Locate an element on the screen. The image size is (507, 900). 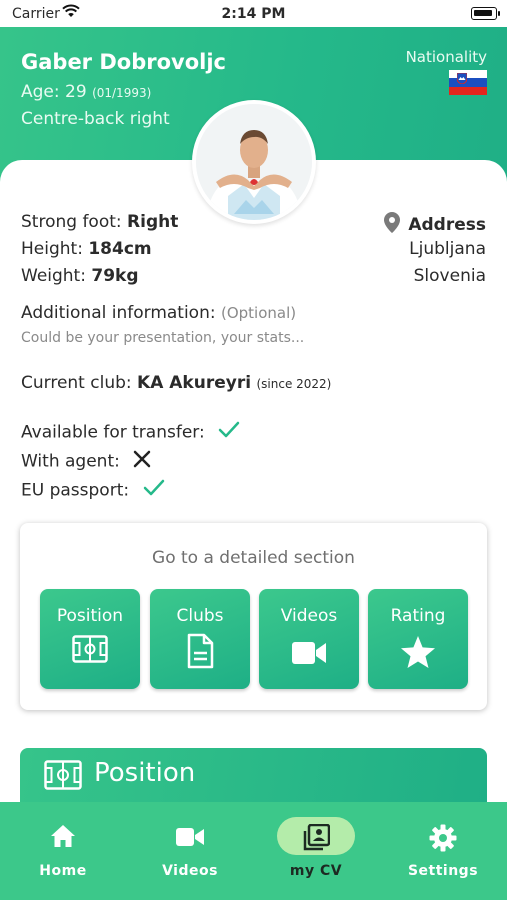
cross-icon is located at coordinates (142, 461).